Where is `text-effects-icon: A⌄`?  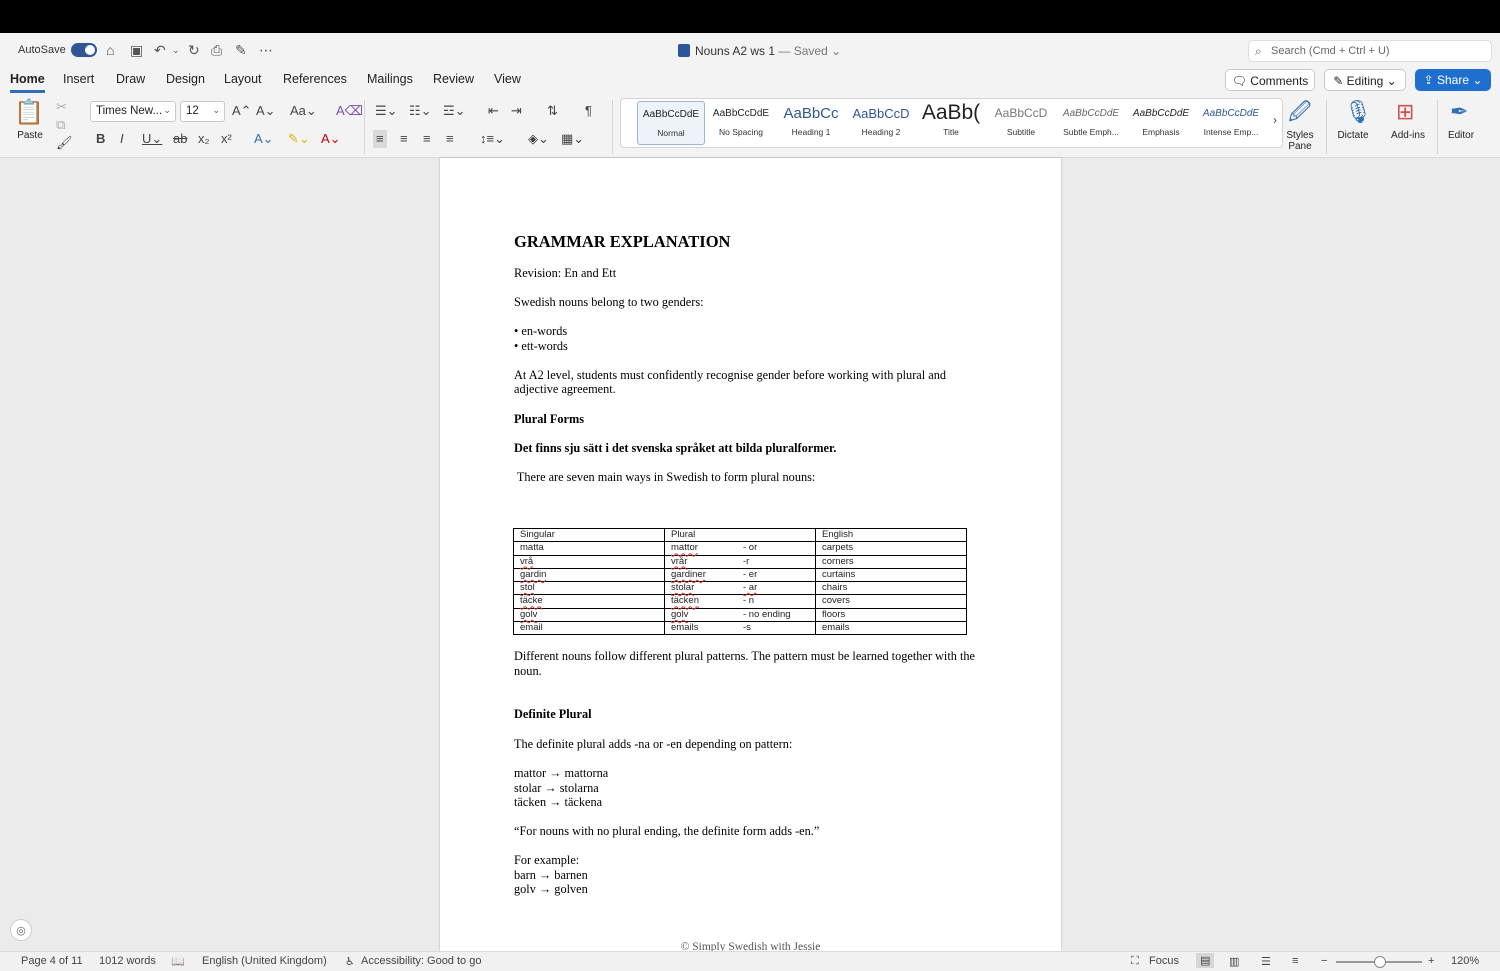
text-effects-icon: A⌄ is located at coordinates (264, 139).